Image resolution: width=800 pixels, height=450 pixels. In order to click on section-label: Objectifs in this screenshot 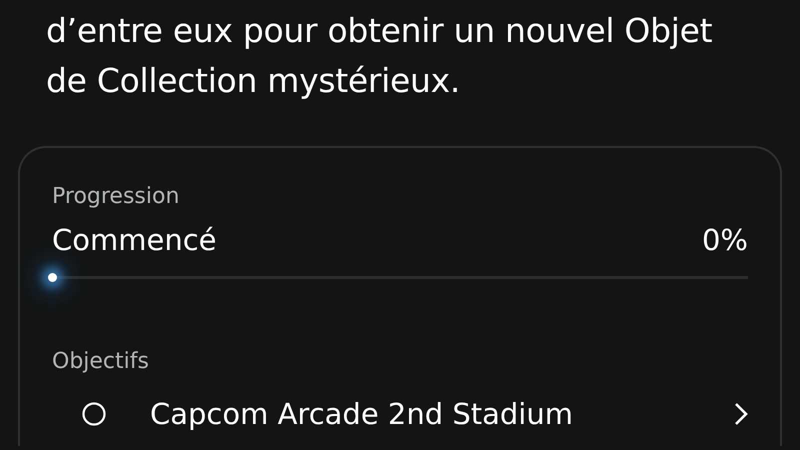, I will do `click(101, 362)`.